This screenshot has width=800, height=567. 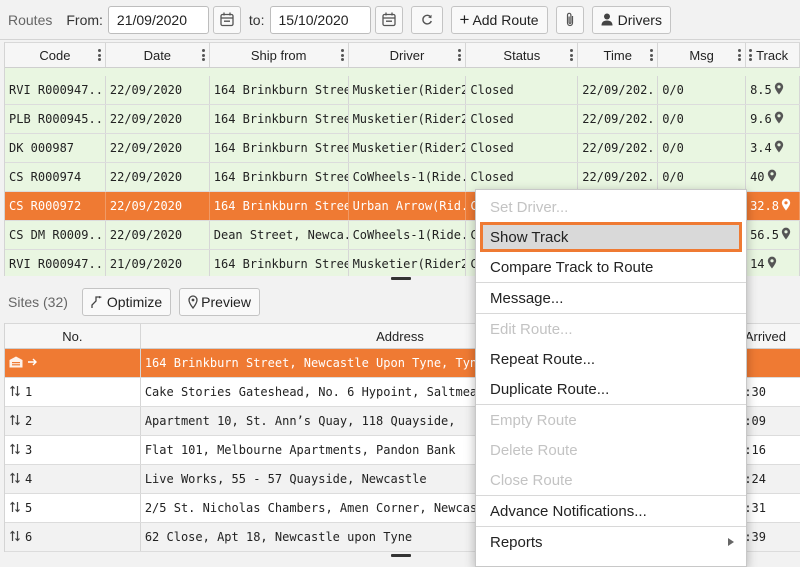 I want to click on site-cell-no: 6, so click(x=73, y=537).